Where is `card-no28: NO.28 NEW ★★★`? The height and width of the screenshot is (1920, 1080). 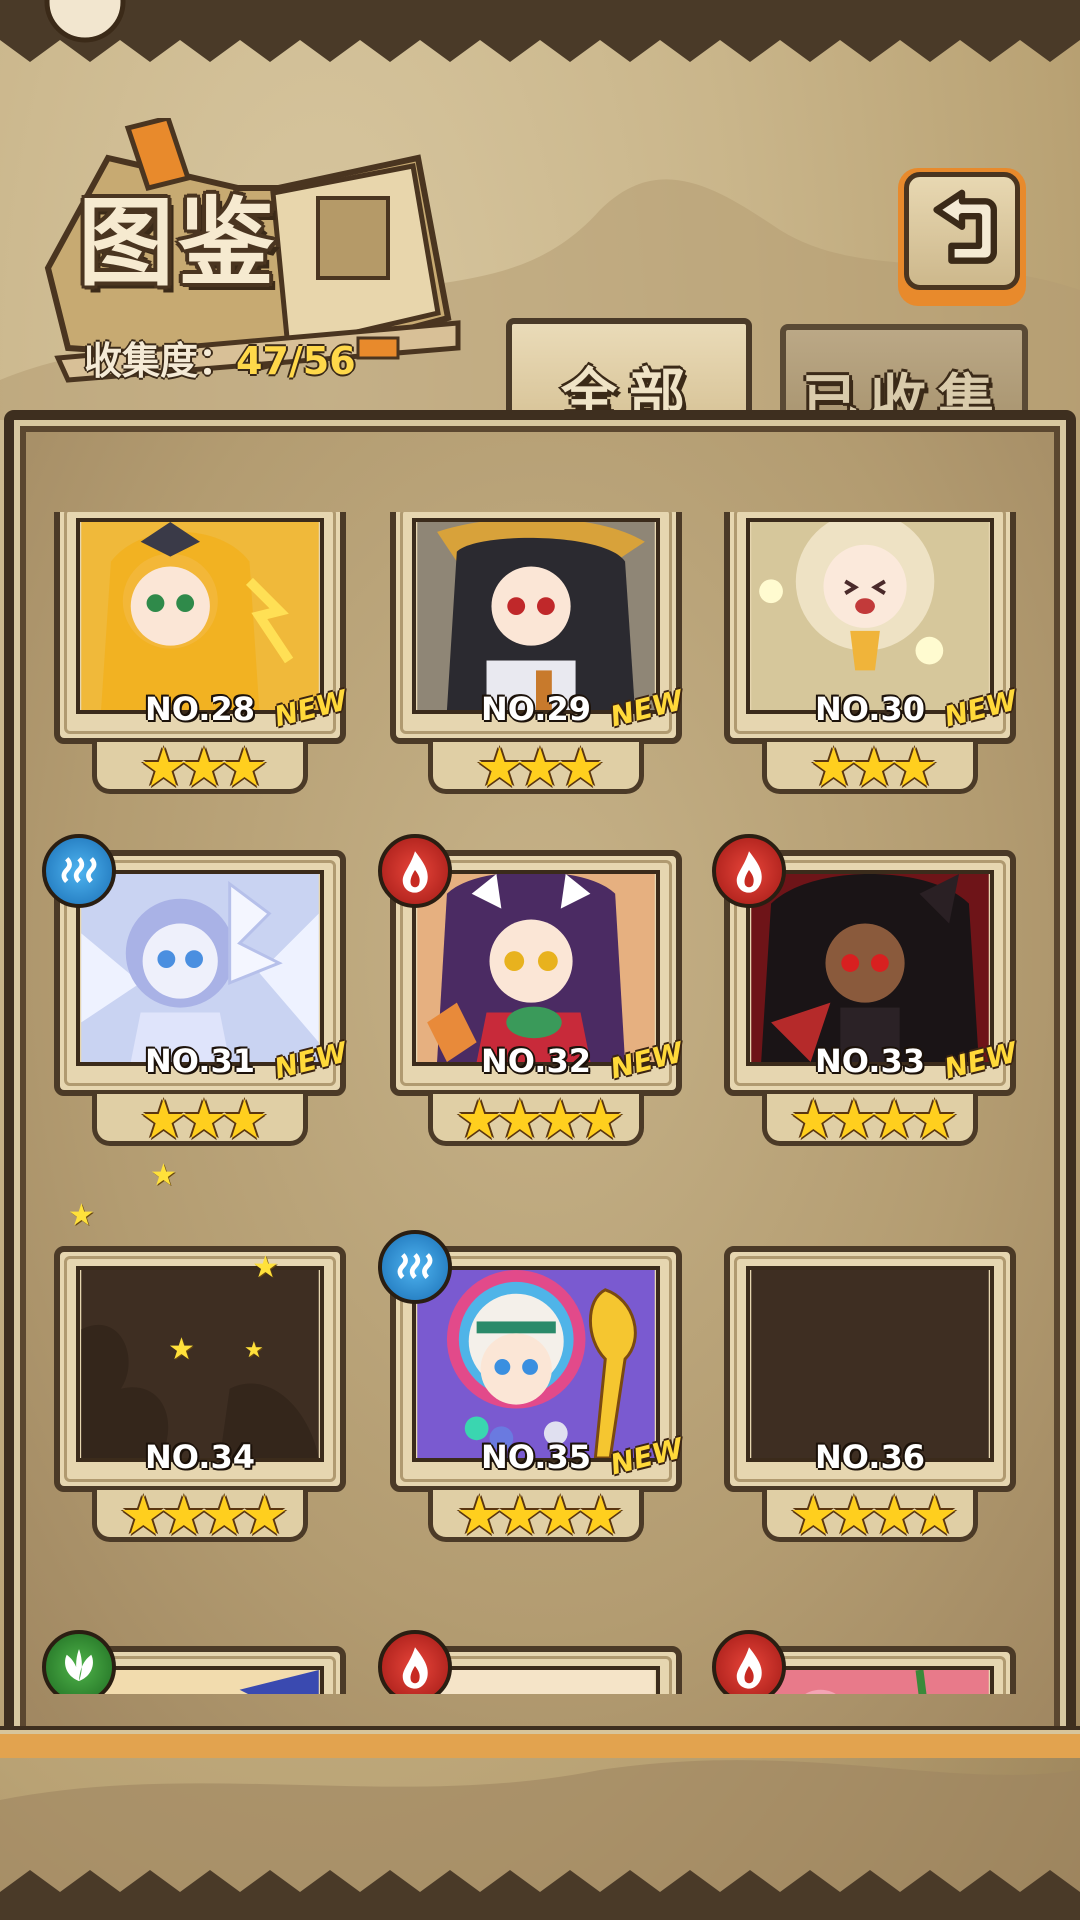
card-no28: NO.28 NEW ★★★ is located at coordinates (200, 655).